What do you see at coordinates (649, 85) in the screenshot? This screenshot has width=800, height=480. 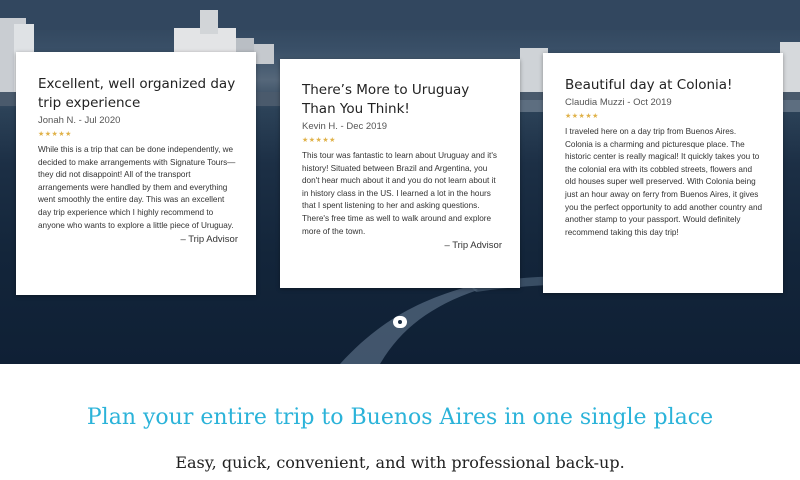 I see `testimonial-title: Beautiful day at Colonia!` at bounding box center [649, 85].